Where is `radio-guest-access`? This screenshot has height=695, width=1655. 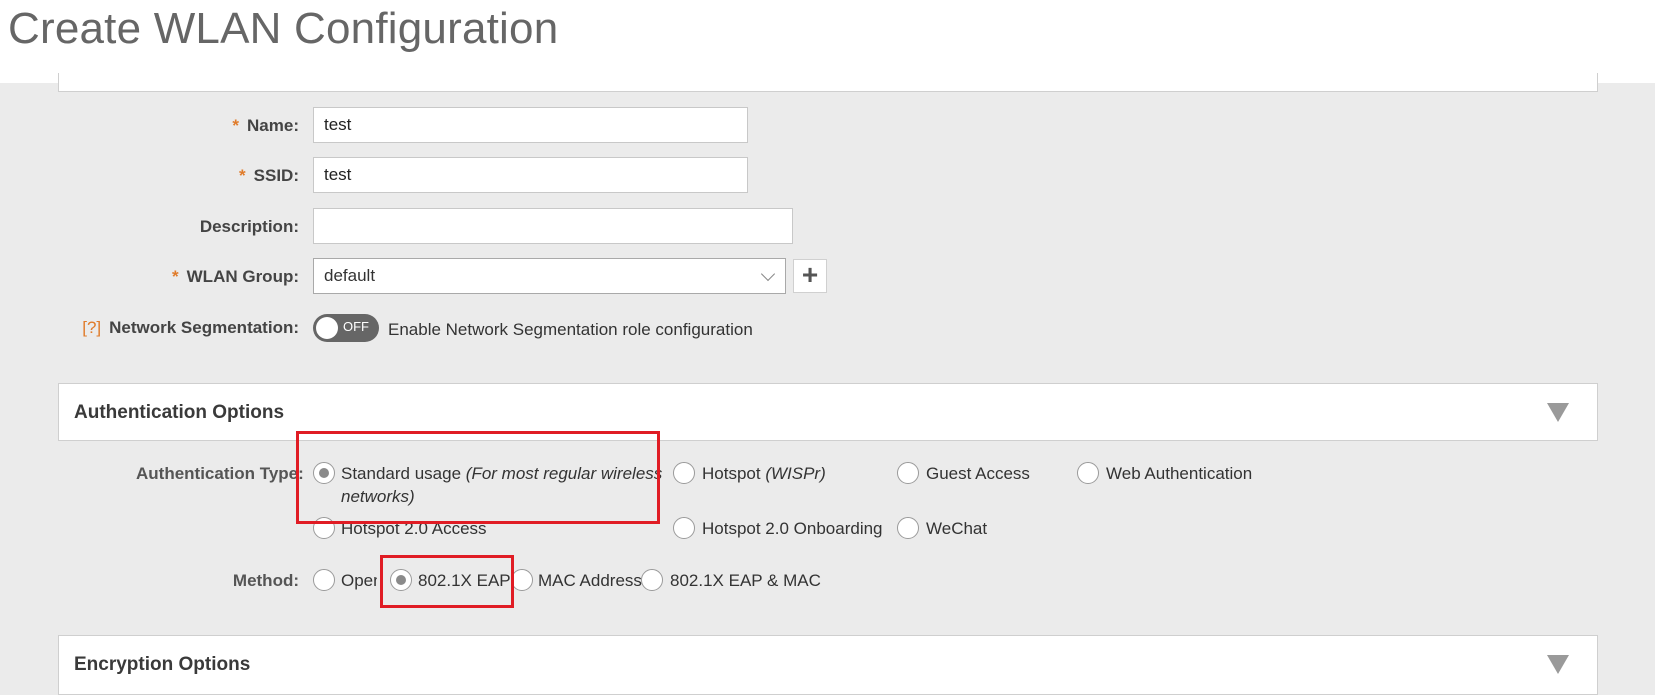 radio-guest-access is located at coordinates (908, 473).